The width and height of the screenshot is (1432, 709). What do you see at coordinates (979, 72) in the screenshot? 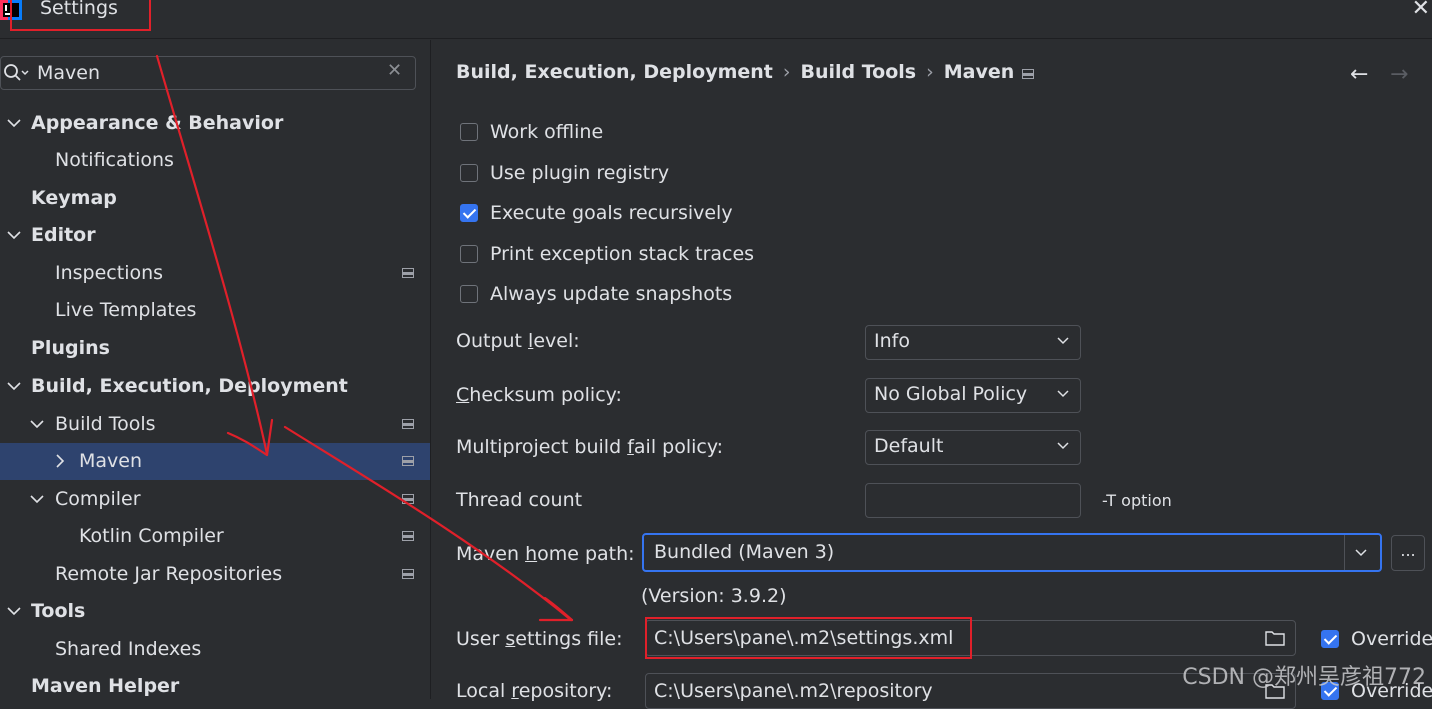
I see `breadcrumb-item: Maven` at bounding box center [979, 72].